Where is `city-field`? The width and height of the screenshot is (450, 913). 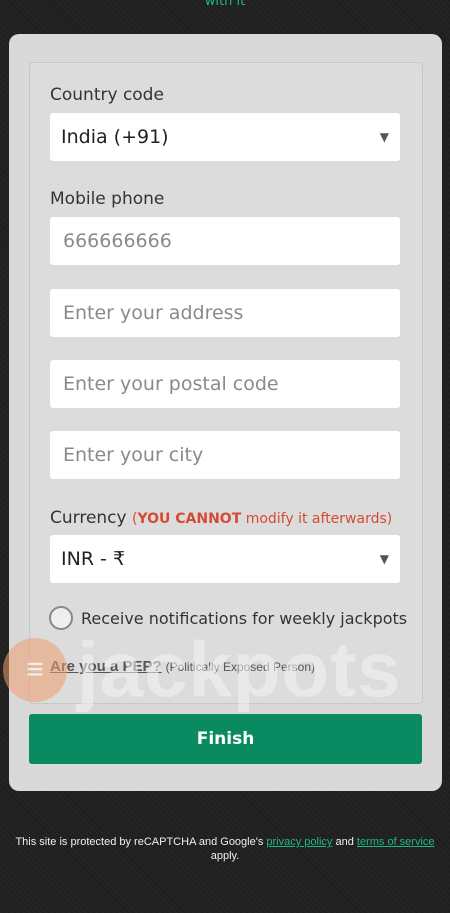 city-field is located at coordinates (225, 455).